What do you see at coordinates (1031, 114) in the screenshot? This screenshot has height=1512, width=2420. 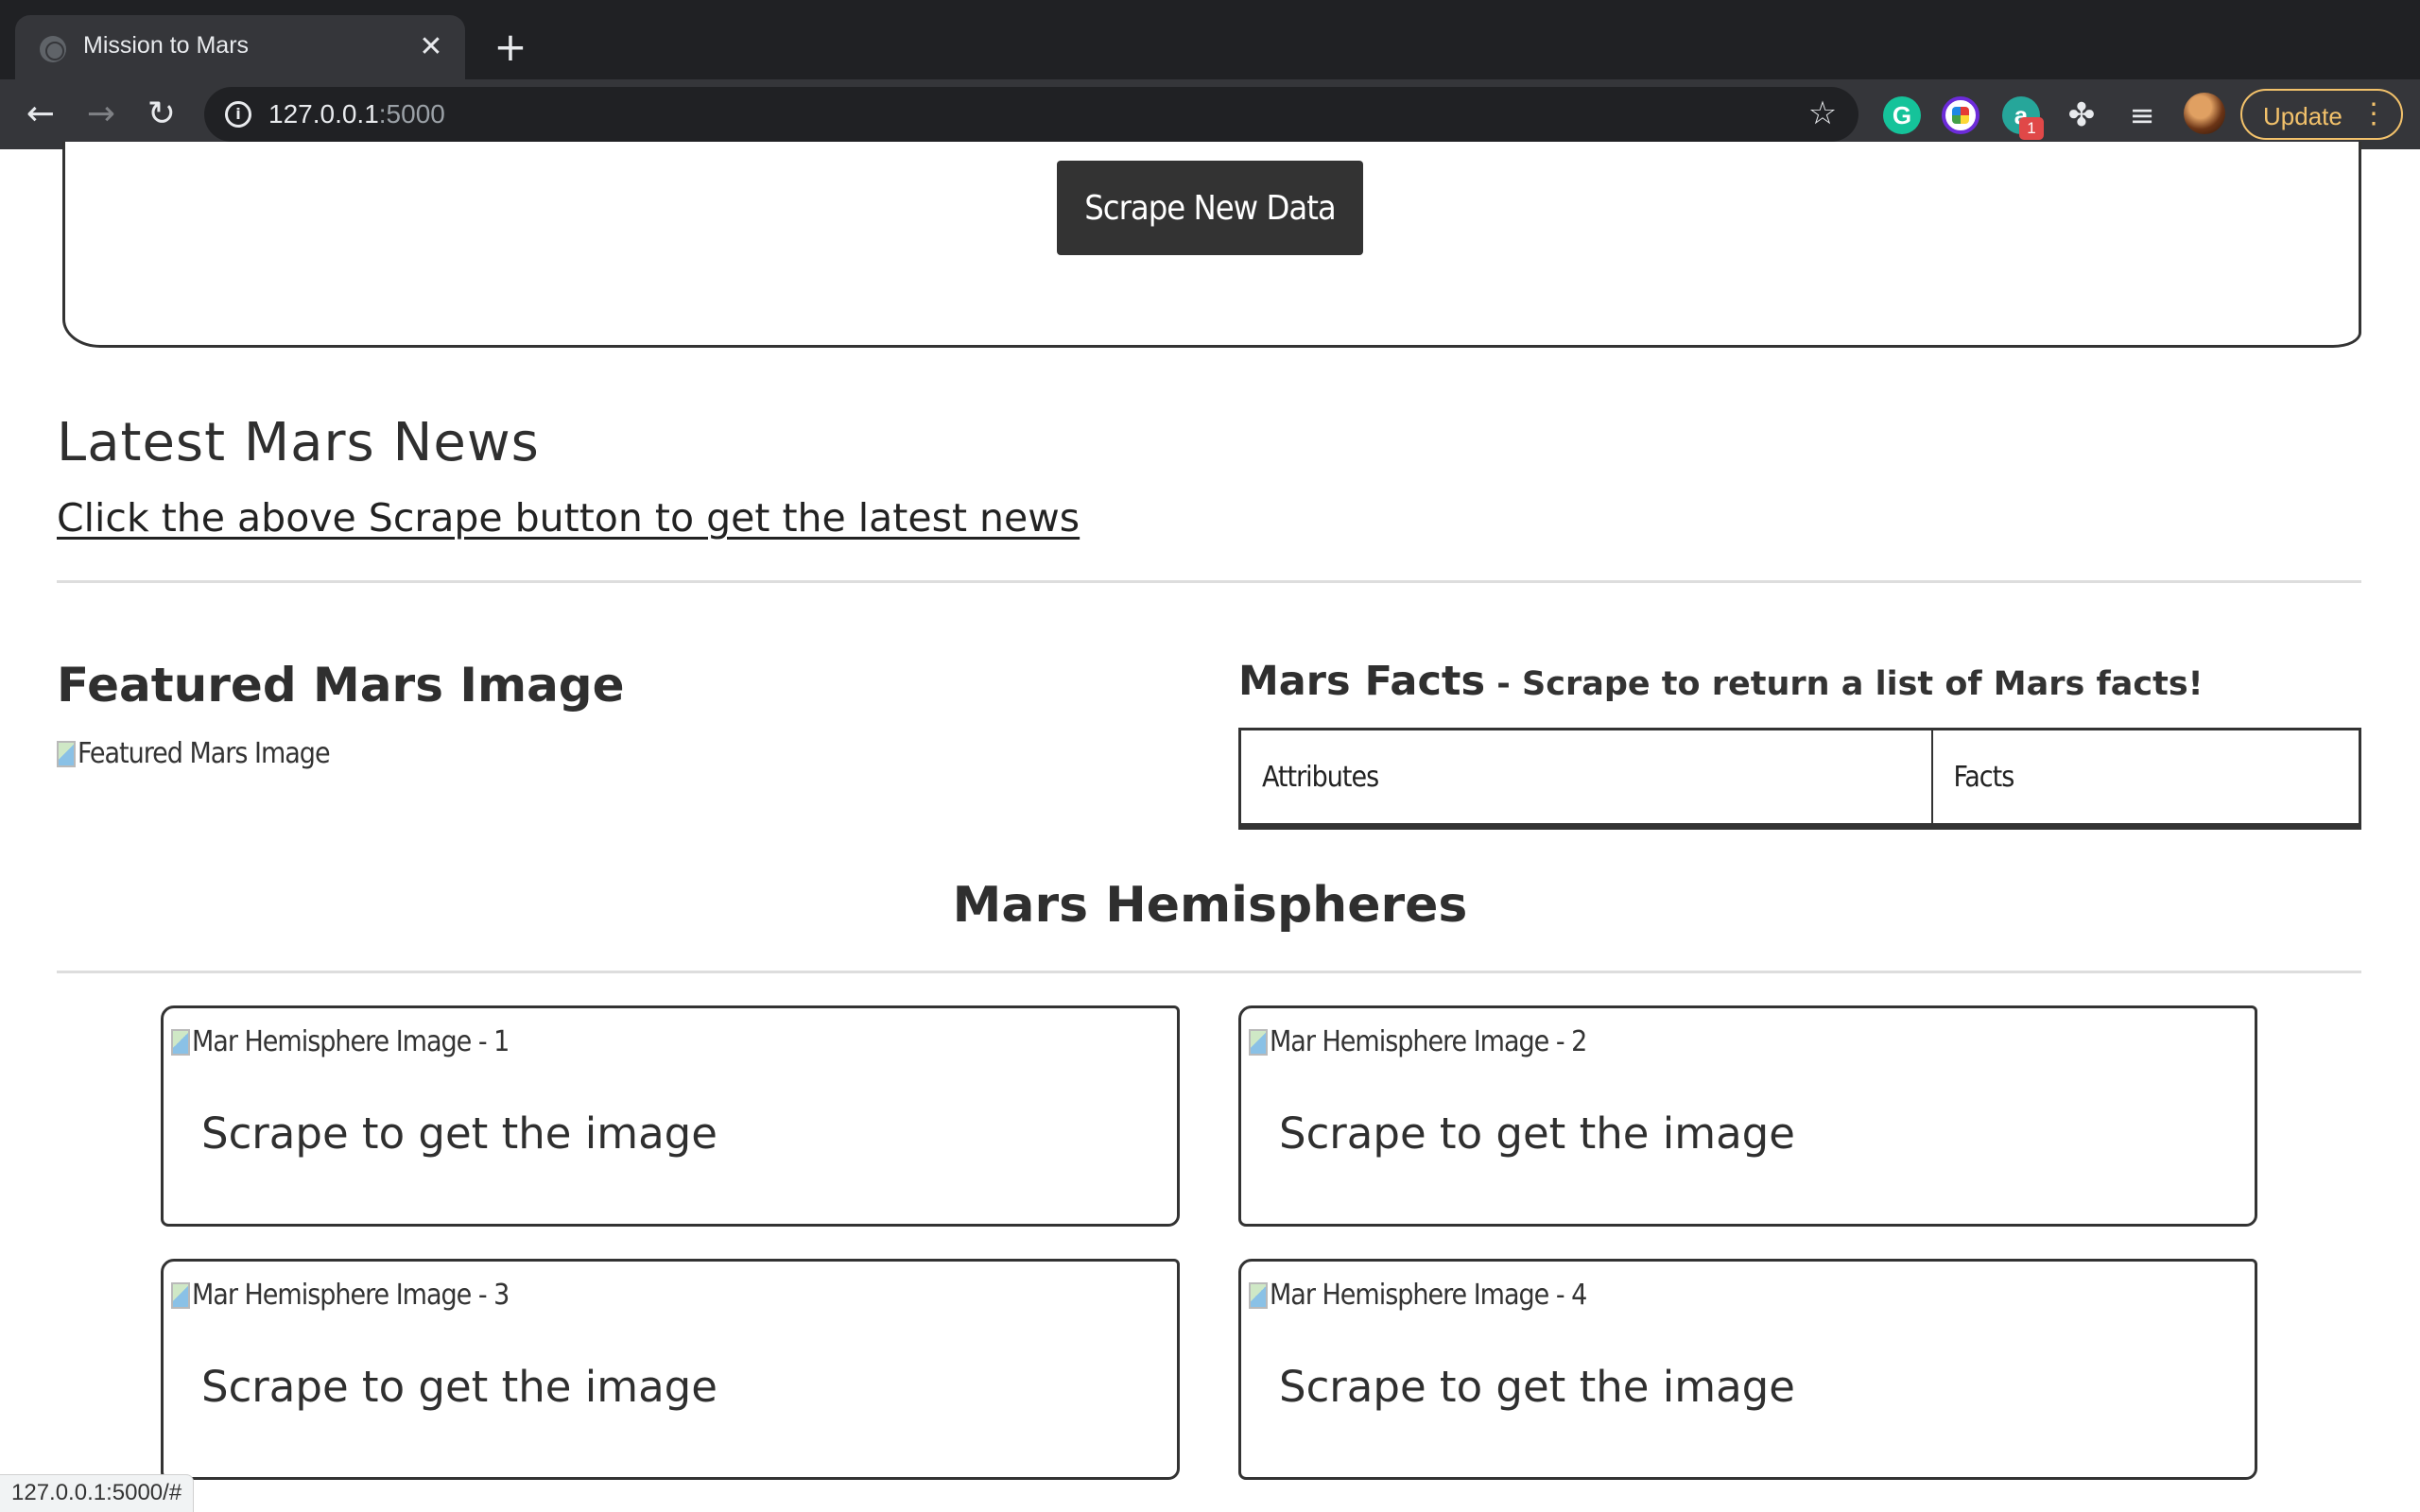 I see `address-bar: i 127.0.0.1:5000 ☆` at bounding box center [1031, 114].